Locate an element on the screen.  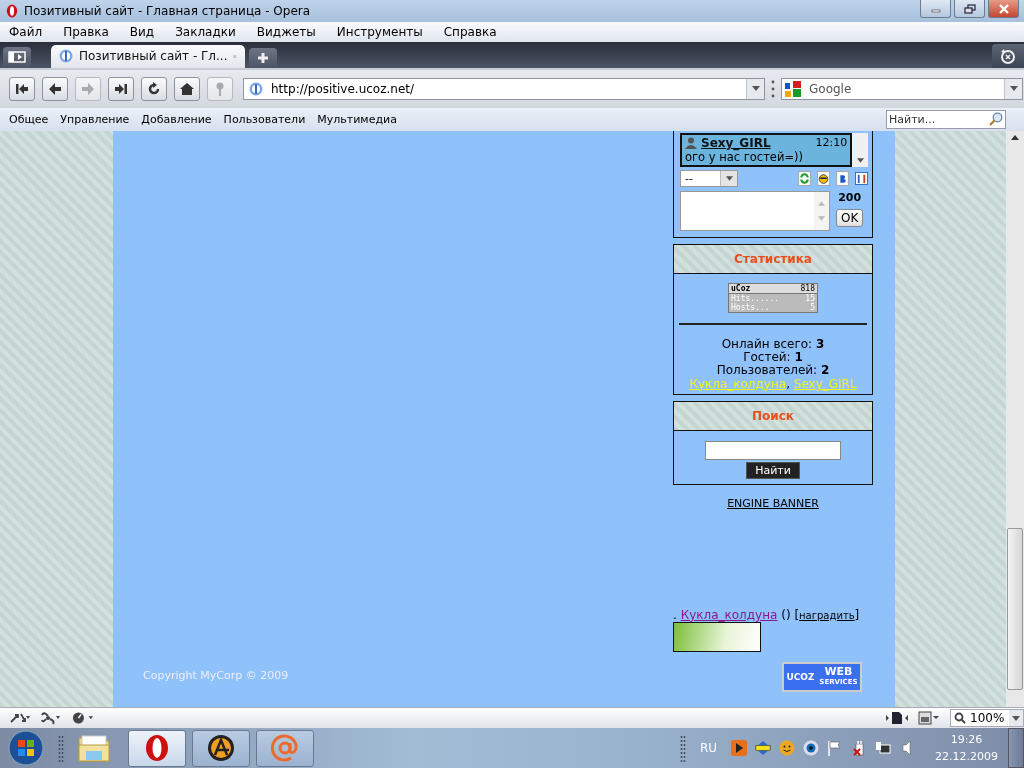
stat-line: Гостей: 1 is located at coordinates (773, 357).